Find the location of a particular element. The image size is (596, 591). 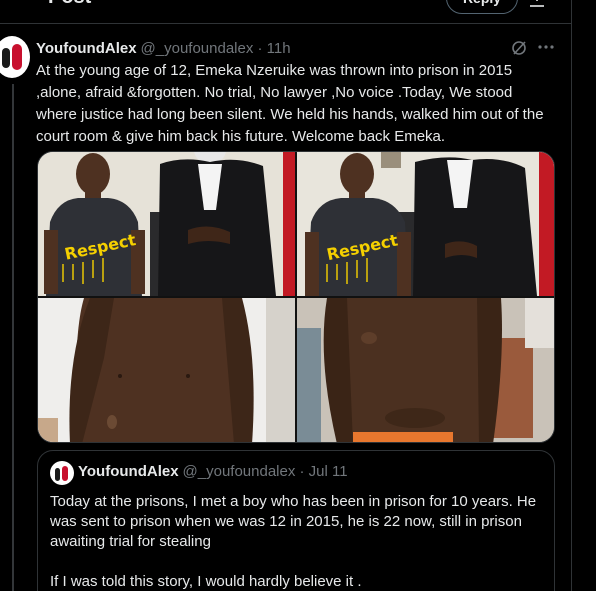

photo-back-scars is located at coordinates (425, 370).